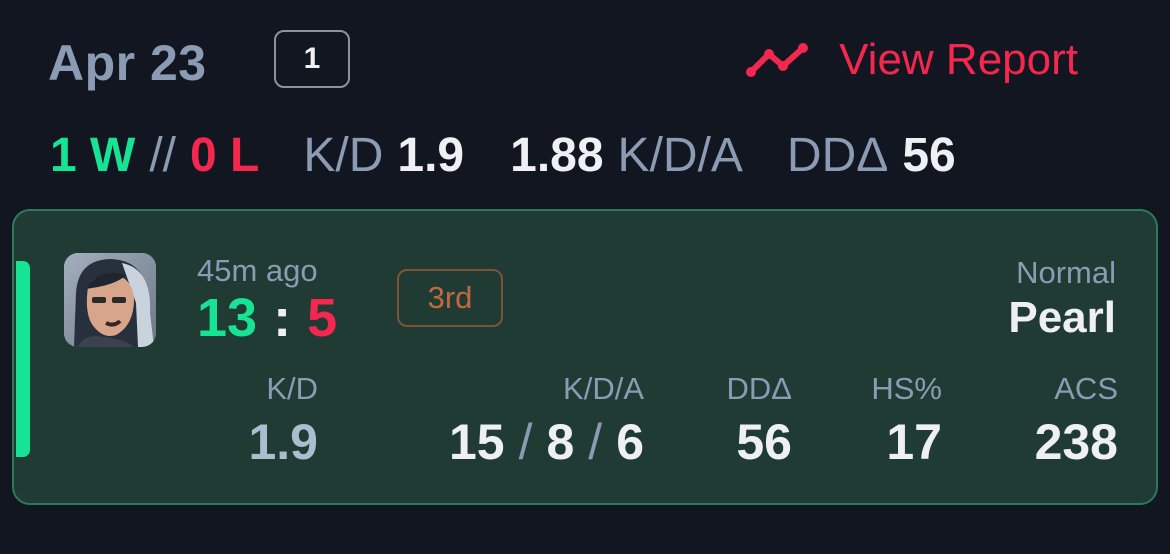 The image size is (1170, 554). Describe the element at coordinates (630, 442) in the screenshot. I see `assists-value: 6` at that location.